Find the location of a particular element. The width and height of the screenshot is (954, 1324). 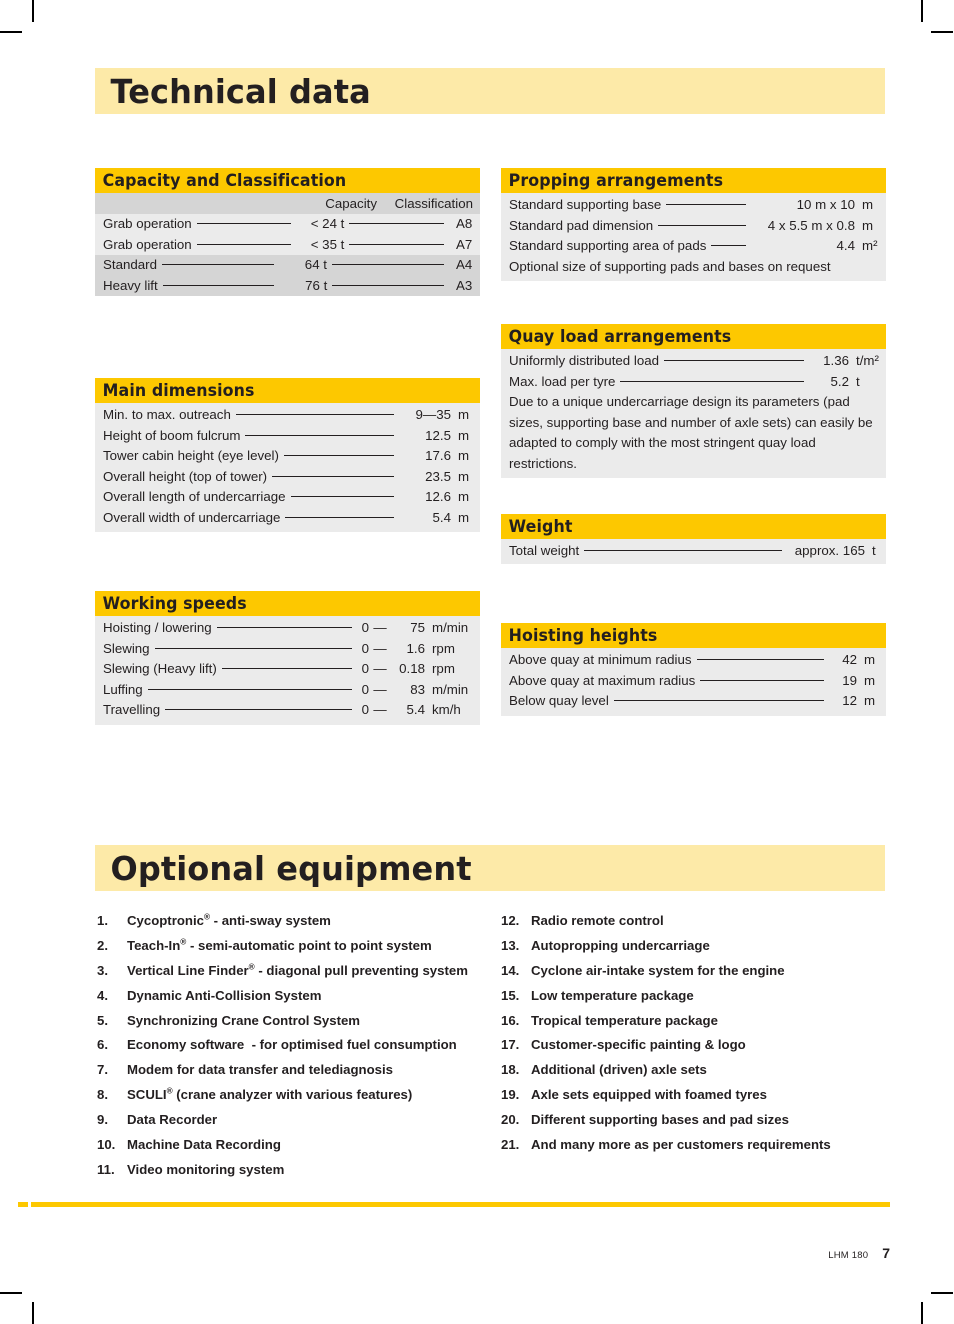

table-row: Overall length of undercarriage 12.6 m is located at coordinates (287, 497).